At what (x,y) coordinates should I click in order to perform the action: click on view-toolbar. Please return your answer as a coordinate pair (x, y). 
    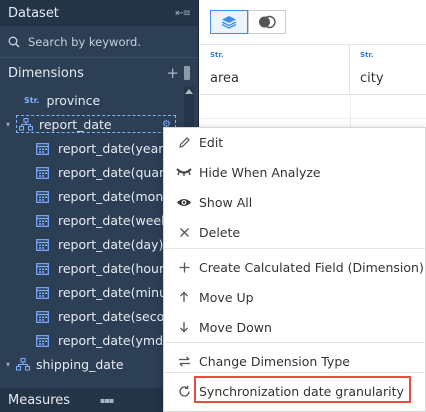
    Looking at the image, I should click on (313, 22).